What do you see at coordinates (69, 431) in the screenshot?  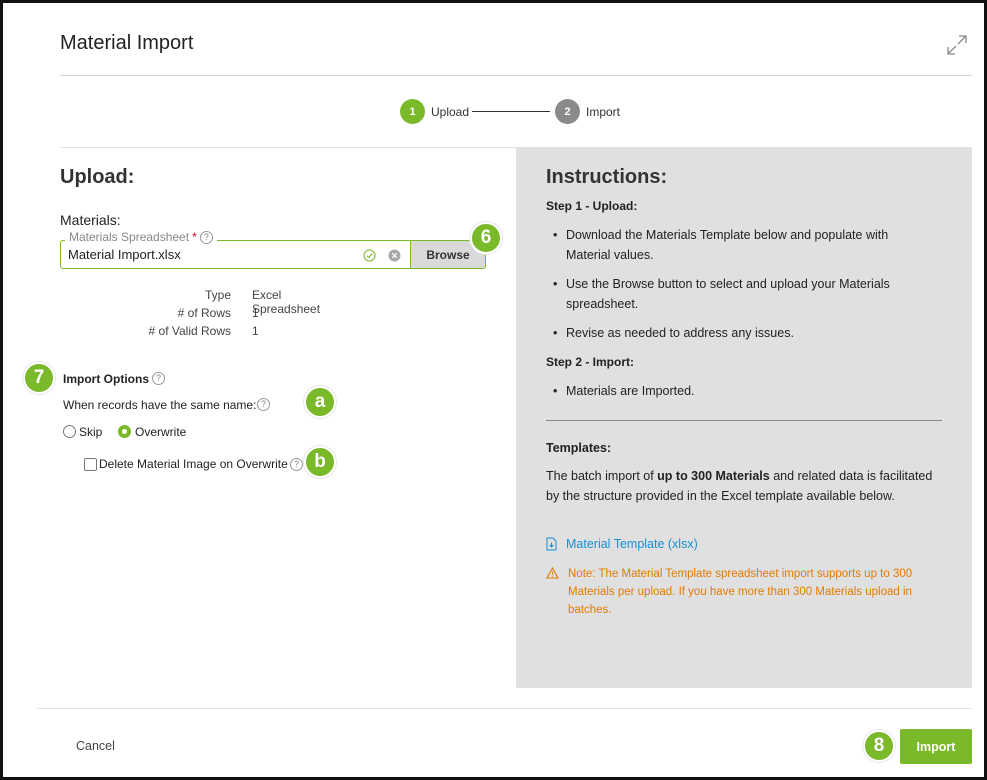 I see `skip-radio` at bounding box center [69, 431].